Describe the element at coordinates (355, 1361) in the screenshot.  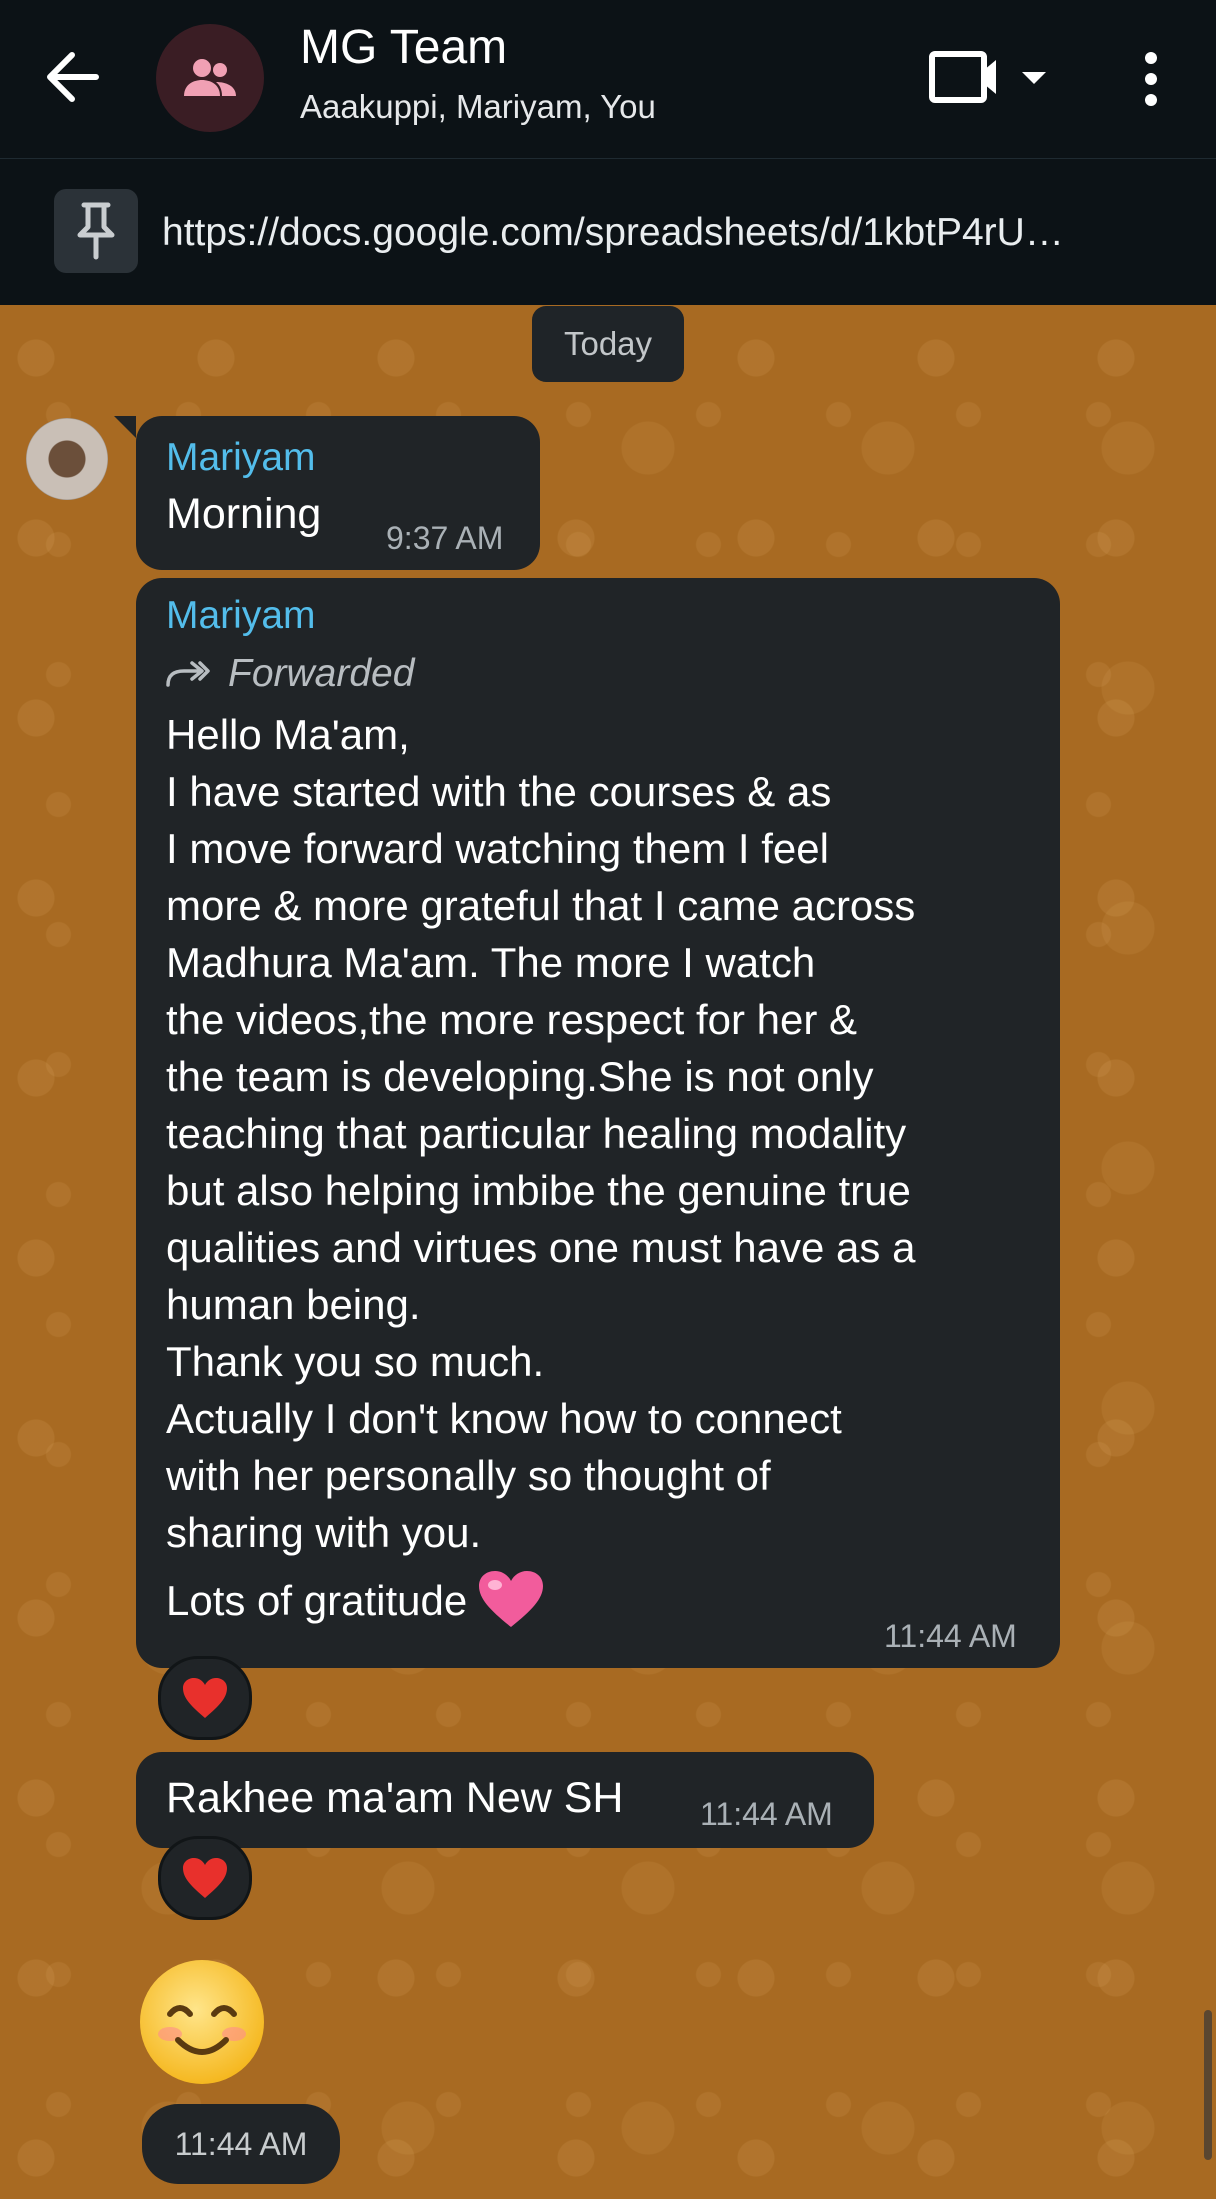
I see `message-line: Thank you so much.` at that location.